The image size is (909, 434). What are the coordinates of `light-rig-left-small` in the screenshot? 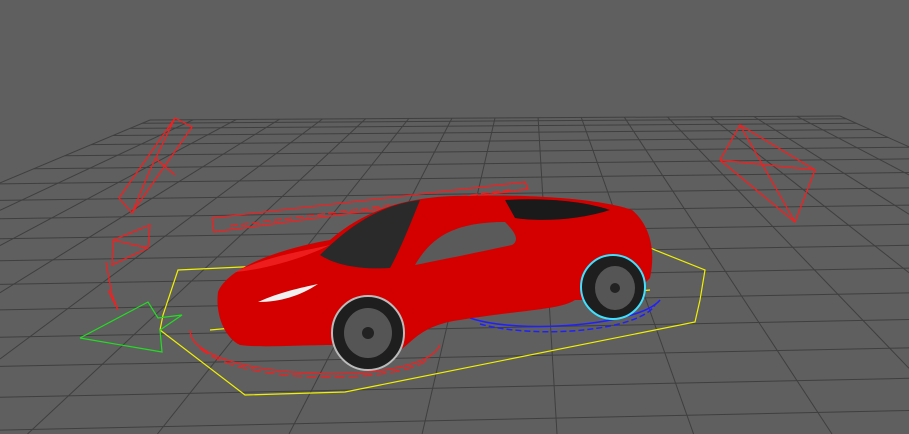 It's located at (128, 267).